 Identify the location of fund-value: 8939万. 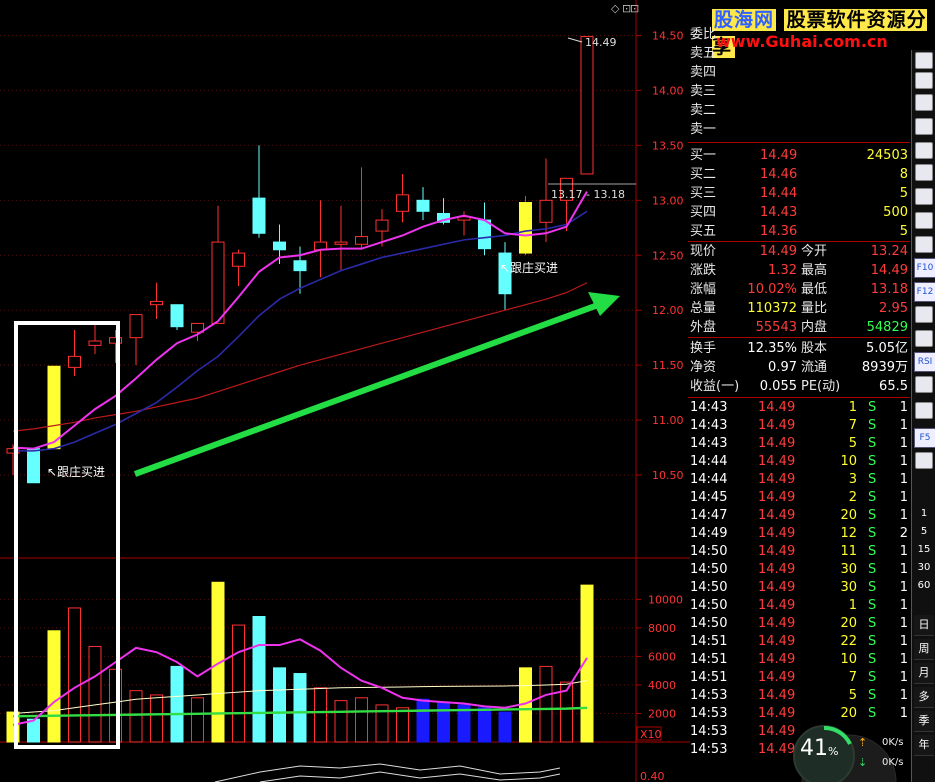
(884, 367).